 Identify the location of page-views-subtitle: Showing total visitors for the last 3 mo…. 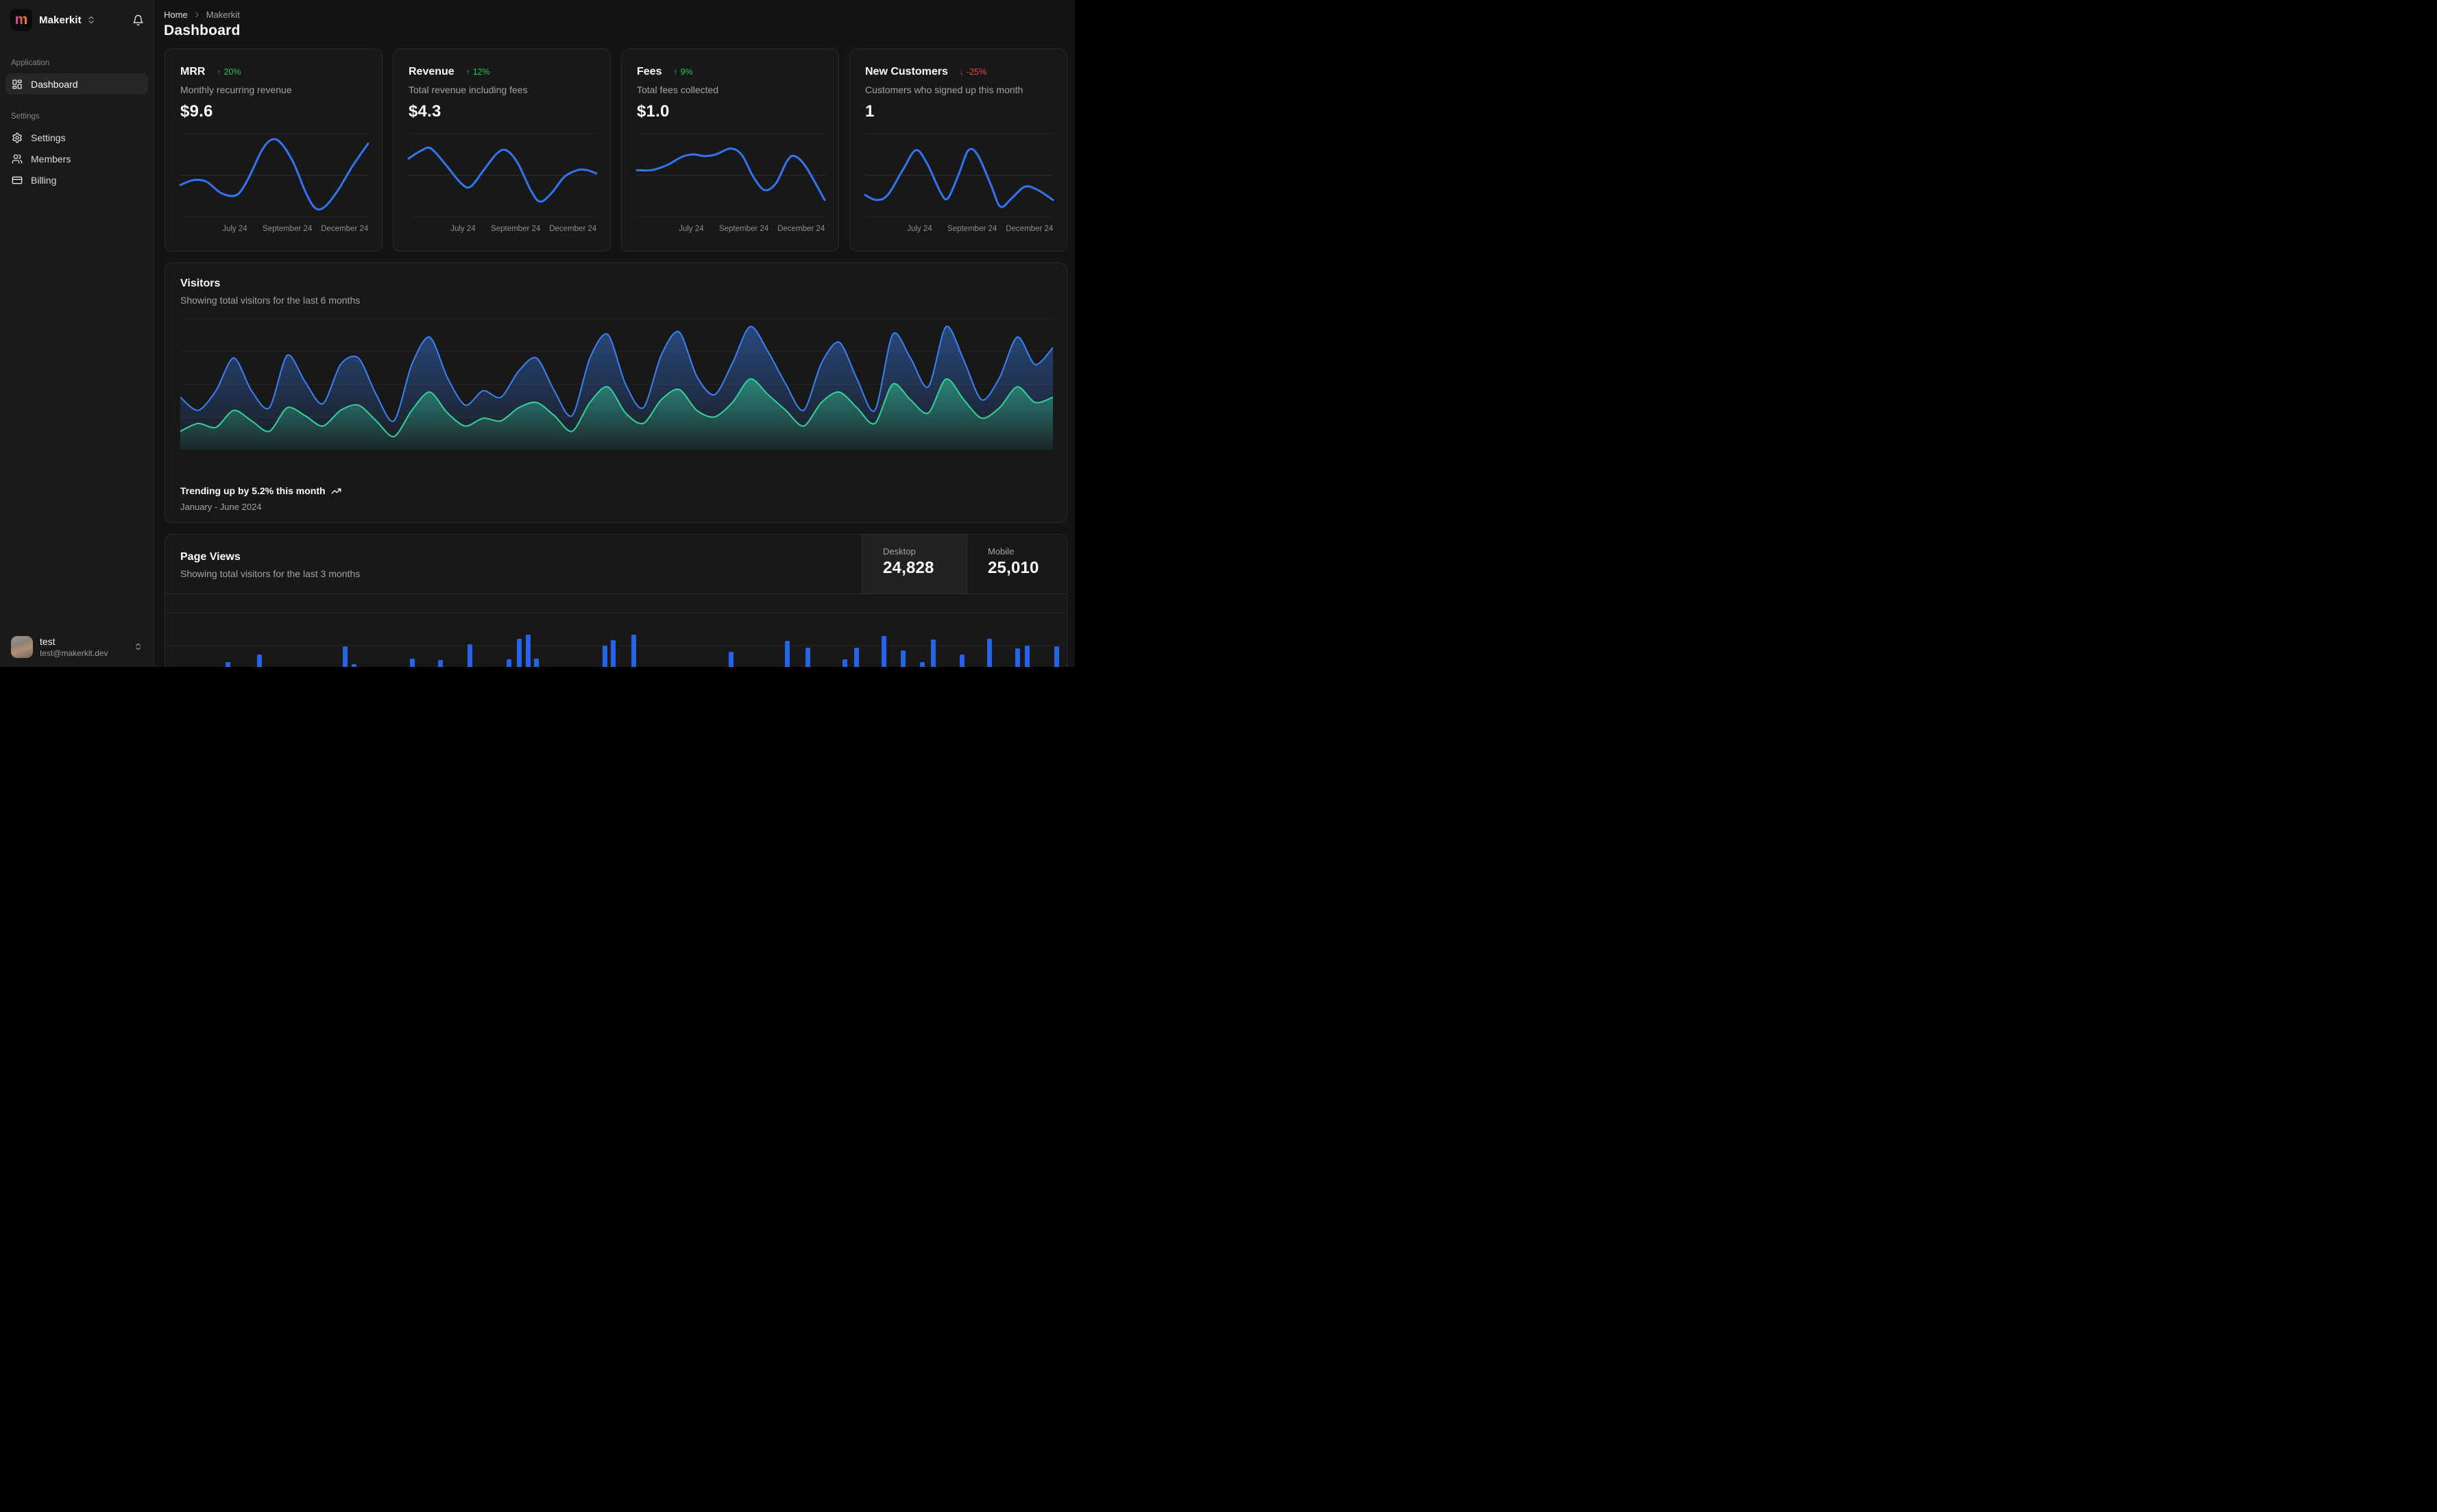
(271, 573).